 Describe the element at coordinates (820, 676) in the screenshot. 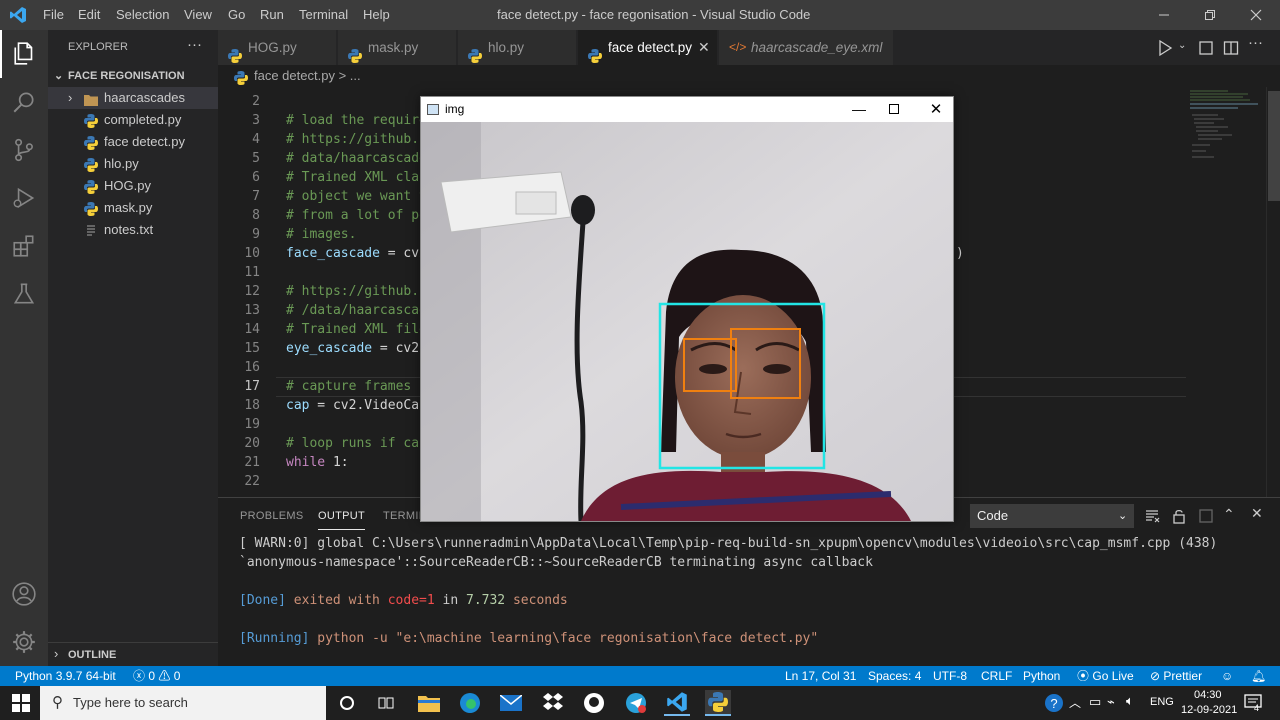

I see `cursor-position: Ln 17, Col 31` at that location.